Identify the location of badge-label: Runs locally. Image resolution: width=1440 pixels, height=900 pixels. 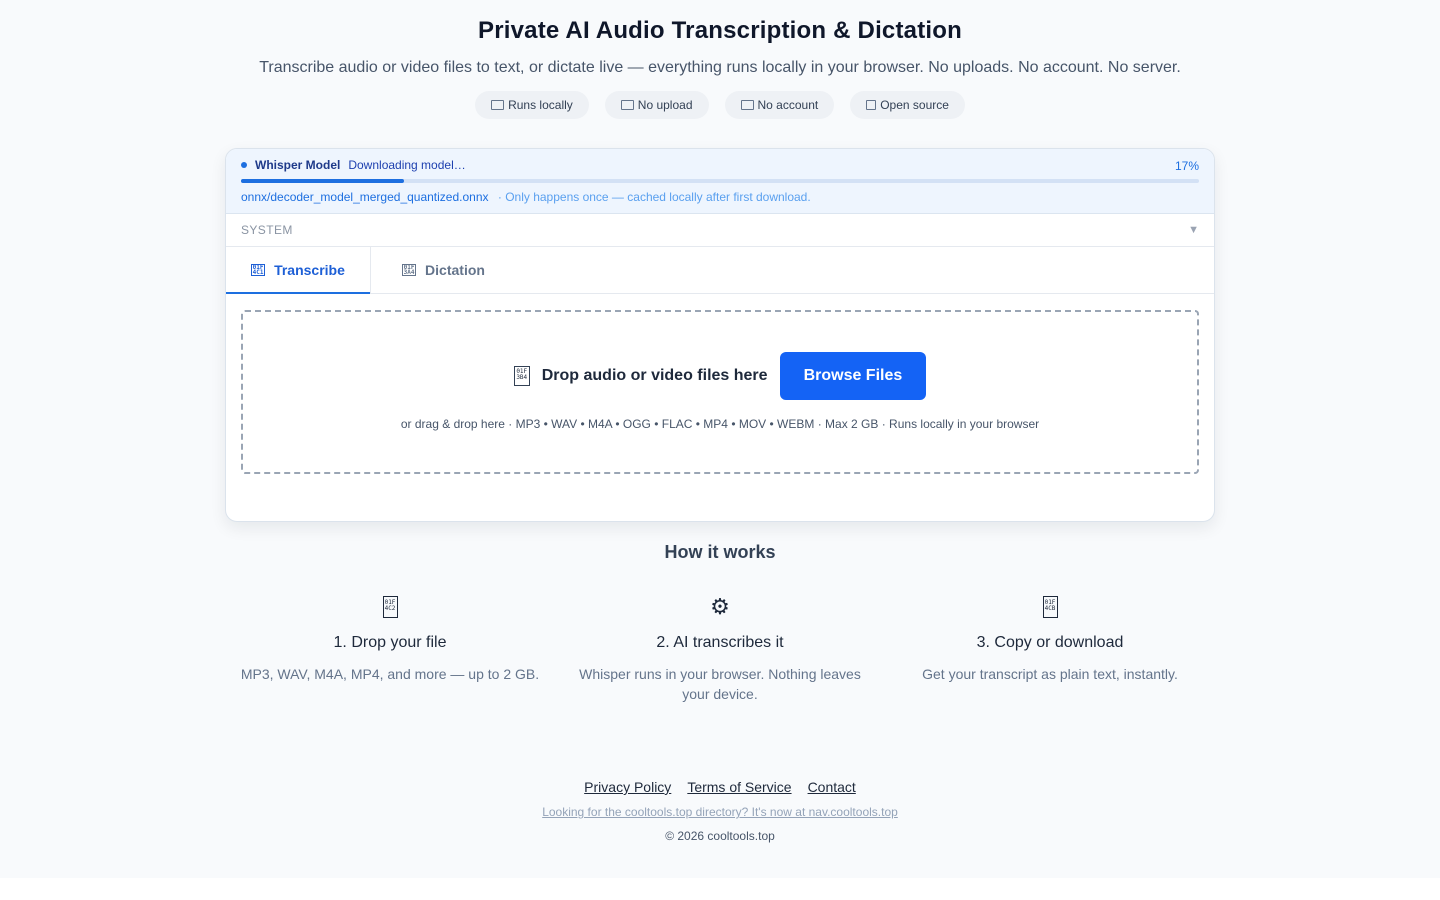
(540, 105).